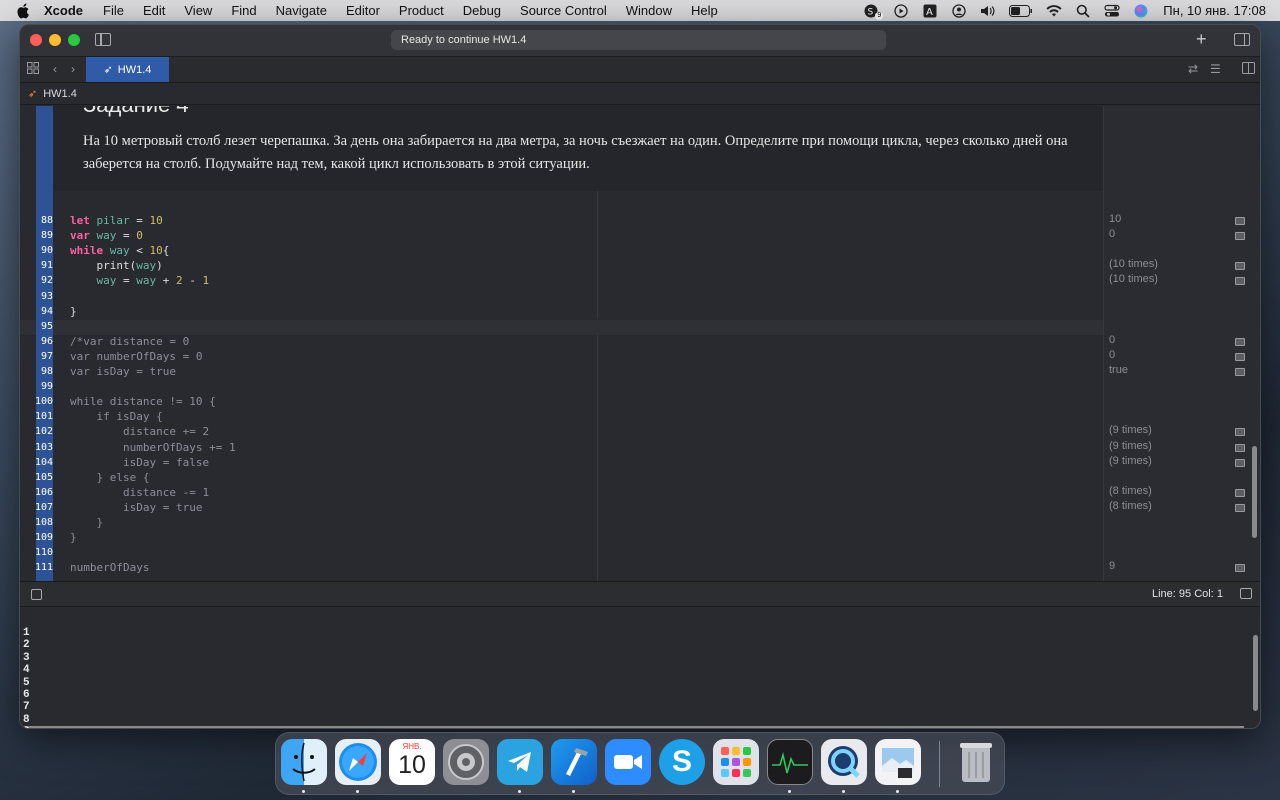 Image resolution: width=1280 pixels, height=800 pixels. What do you see at coordinates (36, 40) in the screenshot?
I see `close-window-button` at bounding box center [36, 40].